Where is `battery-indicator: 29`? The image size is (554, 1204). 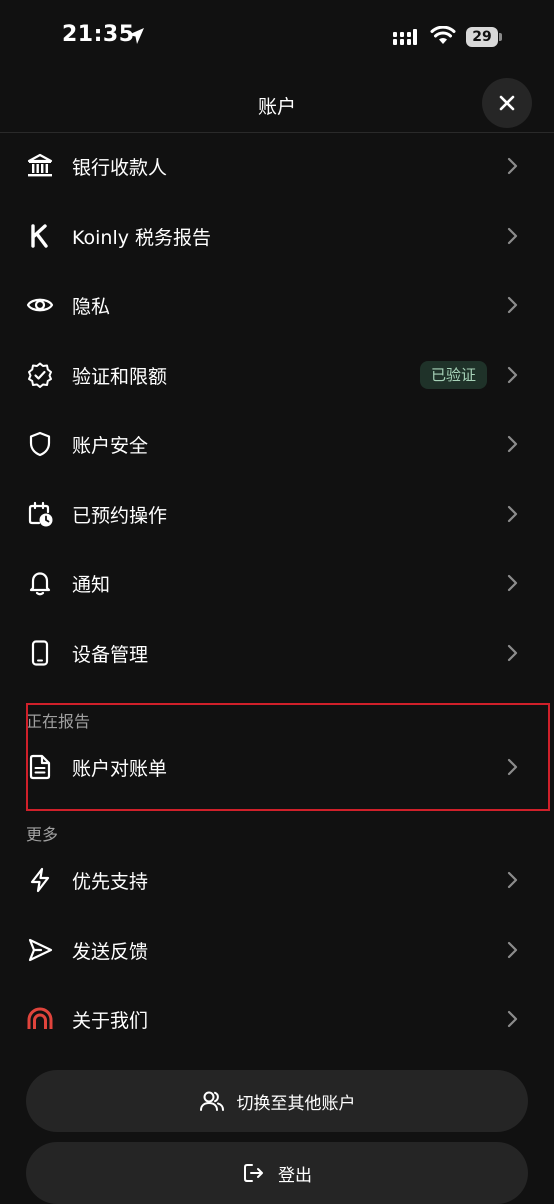
battery-indicator: 29 is located at coordinates (484, 37).